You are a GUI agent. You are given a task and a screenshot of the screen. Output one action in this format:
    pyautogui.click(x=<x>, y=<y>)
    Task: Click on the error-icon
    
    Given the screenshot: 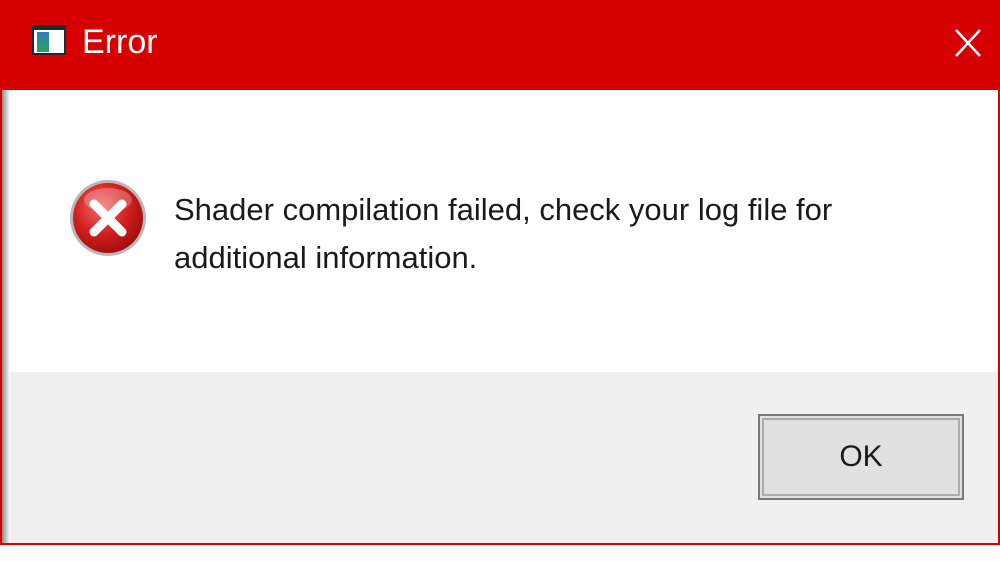 What is the action you would take?
    pyautogui.click(x=108, y=218)
    